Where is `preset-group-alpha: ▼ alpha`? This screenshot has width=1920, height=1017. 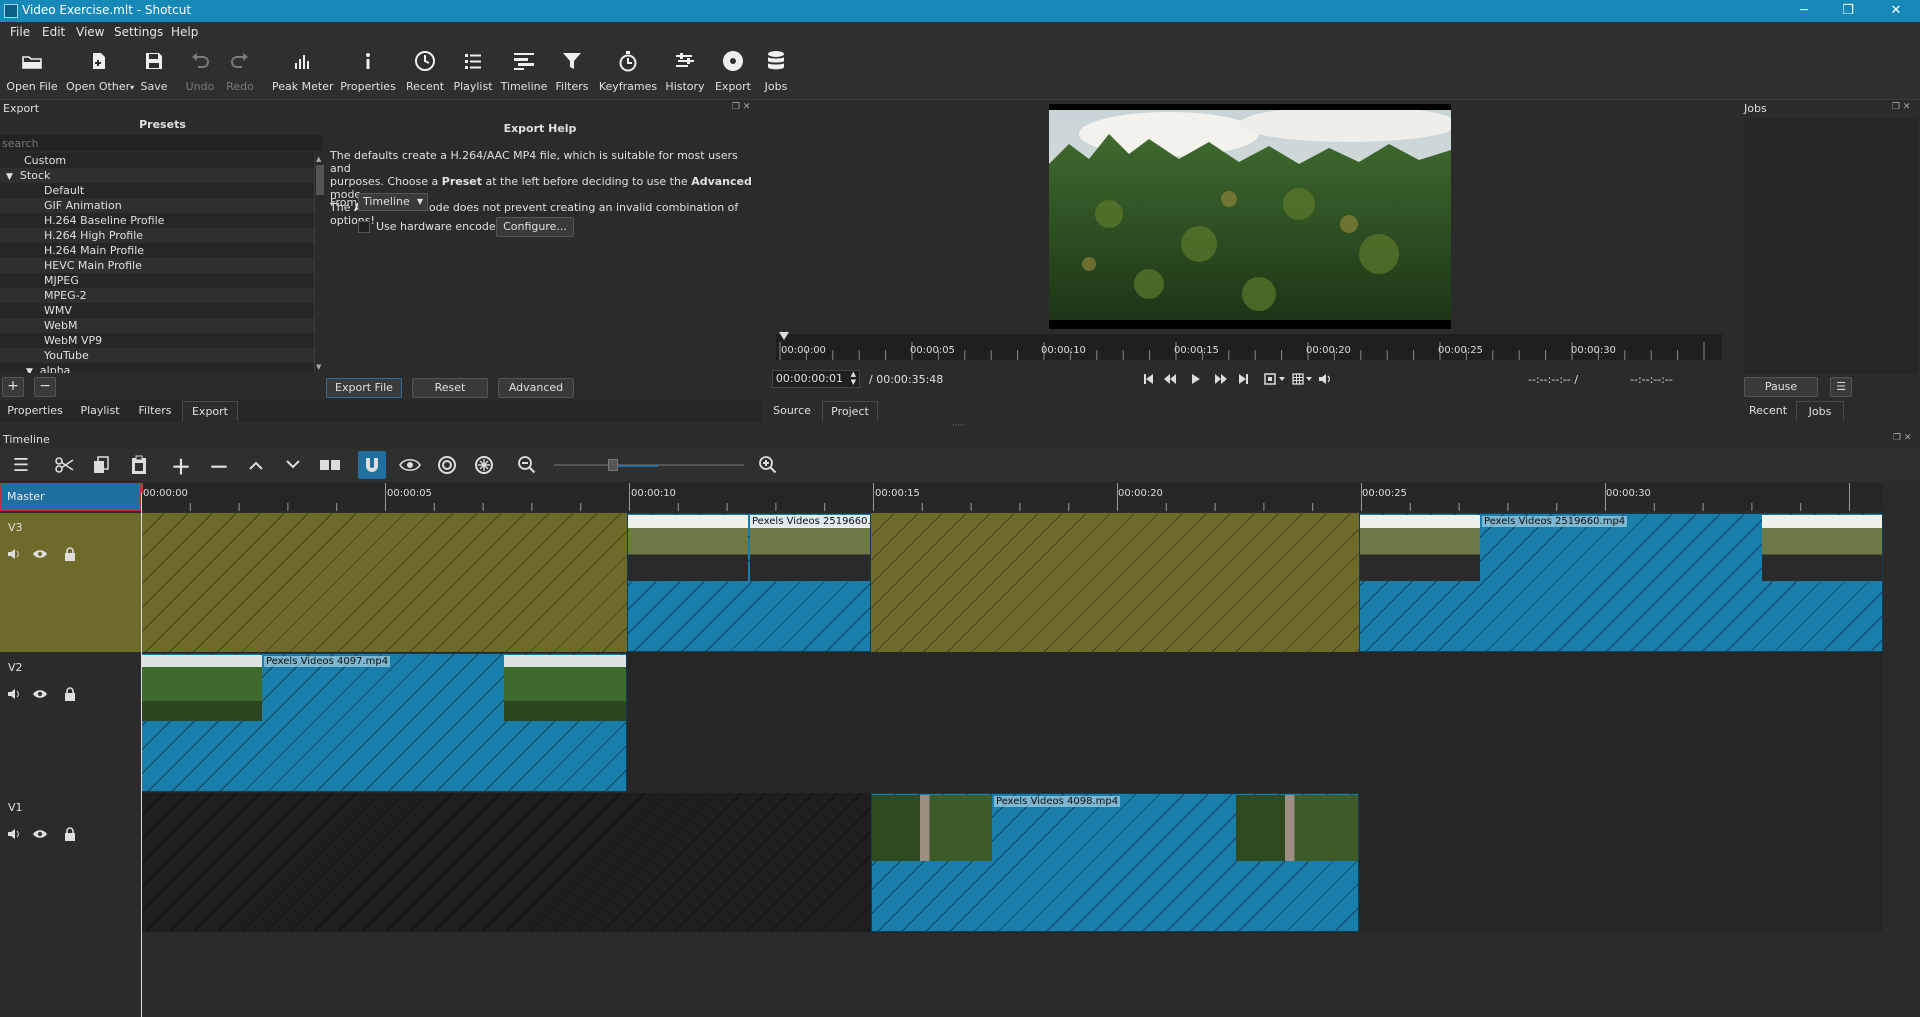 preset-group-alpha: ▼ alpha is located at coordinates (157, 368).